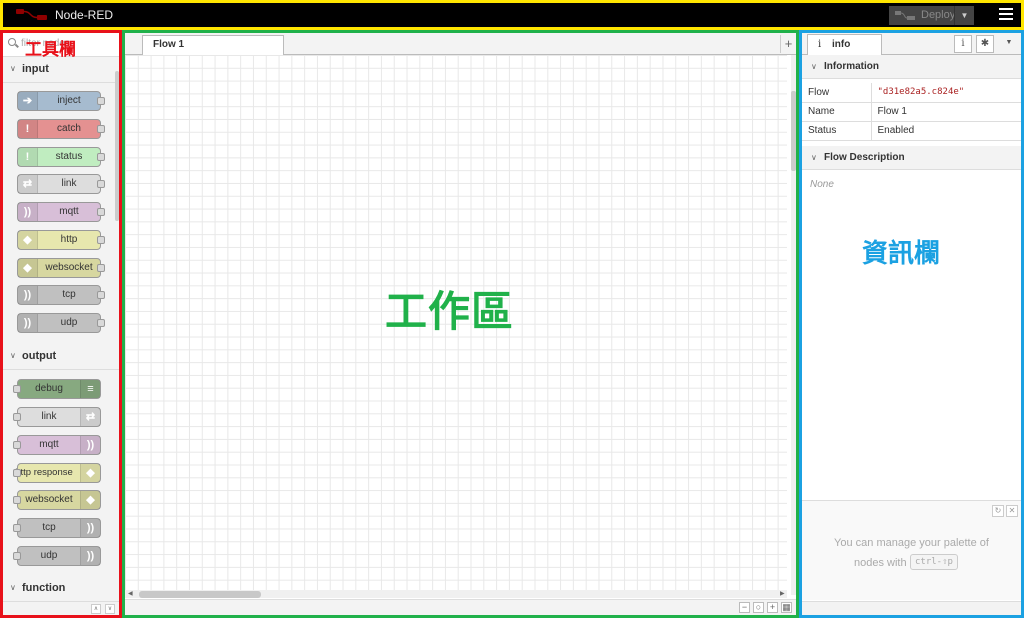  I want to click on deploy-icon, so click(905, 15).